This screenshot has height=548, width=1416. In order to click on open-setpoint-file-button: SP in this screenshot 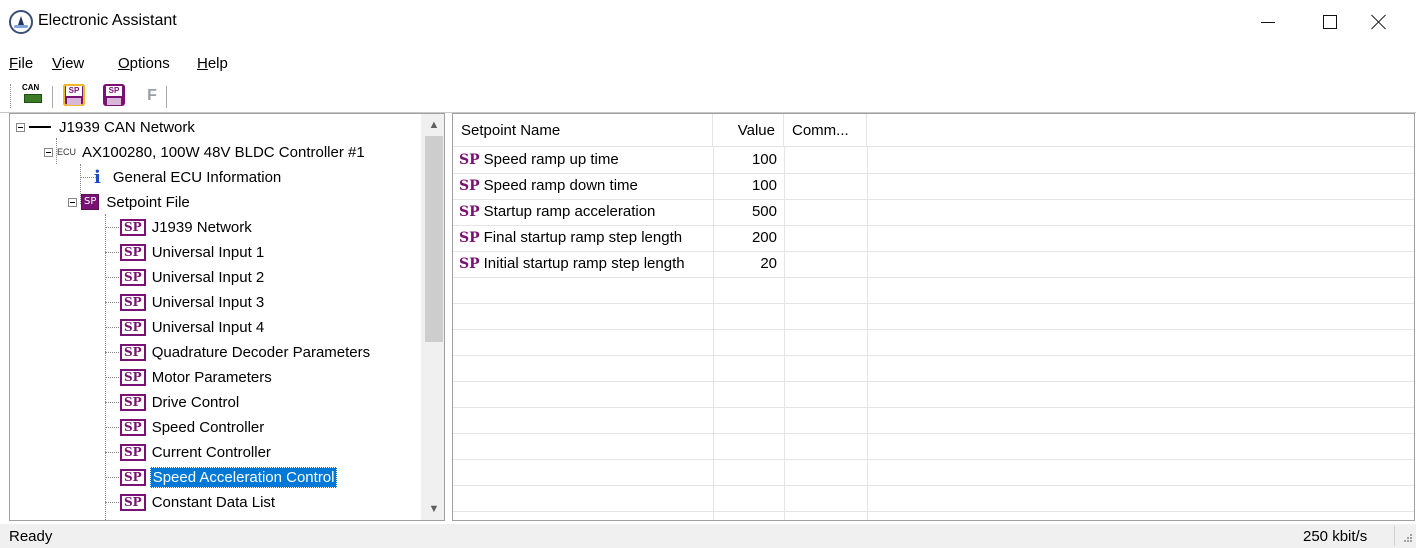, I will do `click(75, 96)`.